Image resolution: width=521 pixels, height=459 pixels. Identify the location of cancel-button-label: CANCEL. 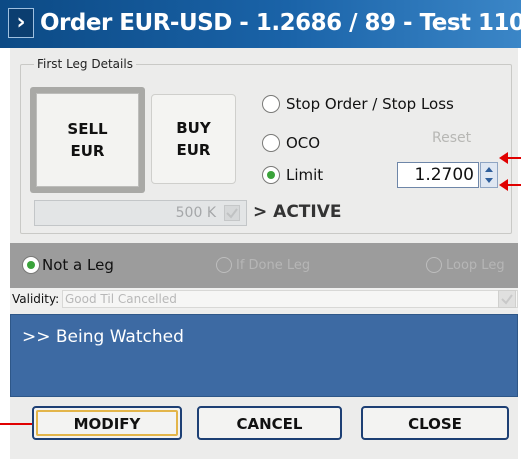
(269, 424).